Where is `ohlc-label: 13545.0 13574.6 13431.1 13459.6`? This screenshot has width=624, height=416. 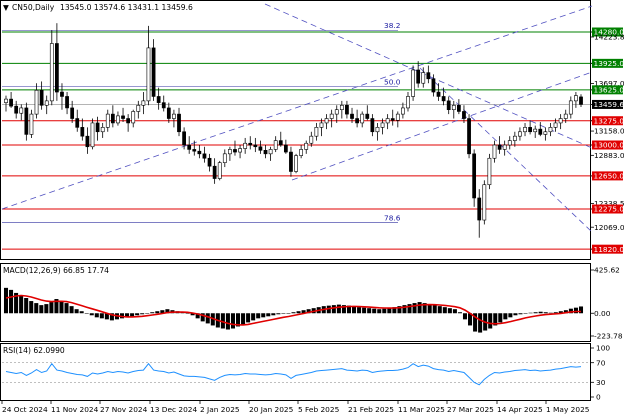
ohlc-label: 13545.0 13574.6 13431.1 13459.6 is located at coordinates (126, 7).